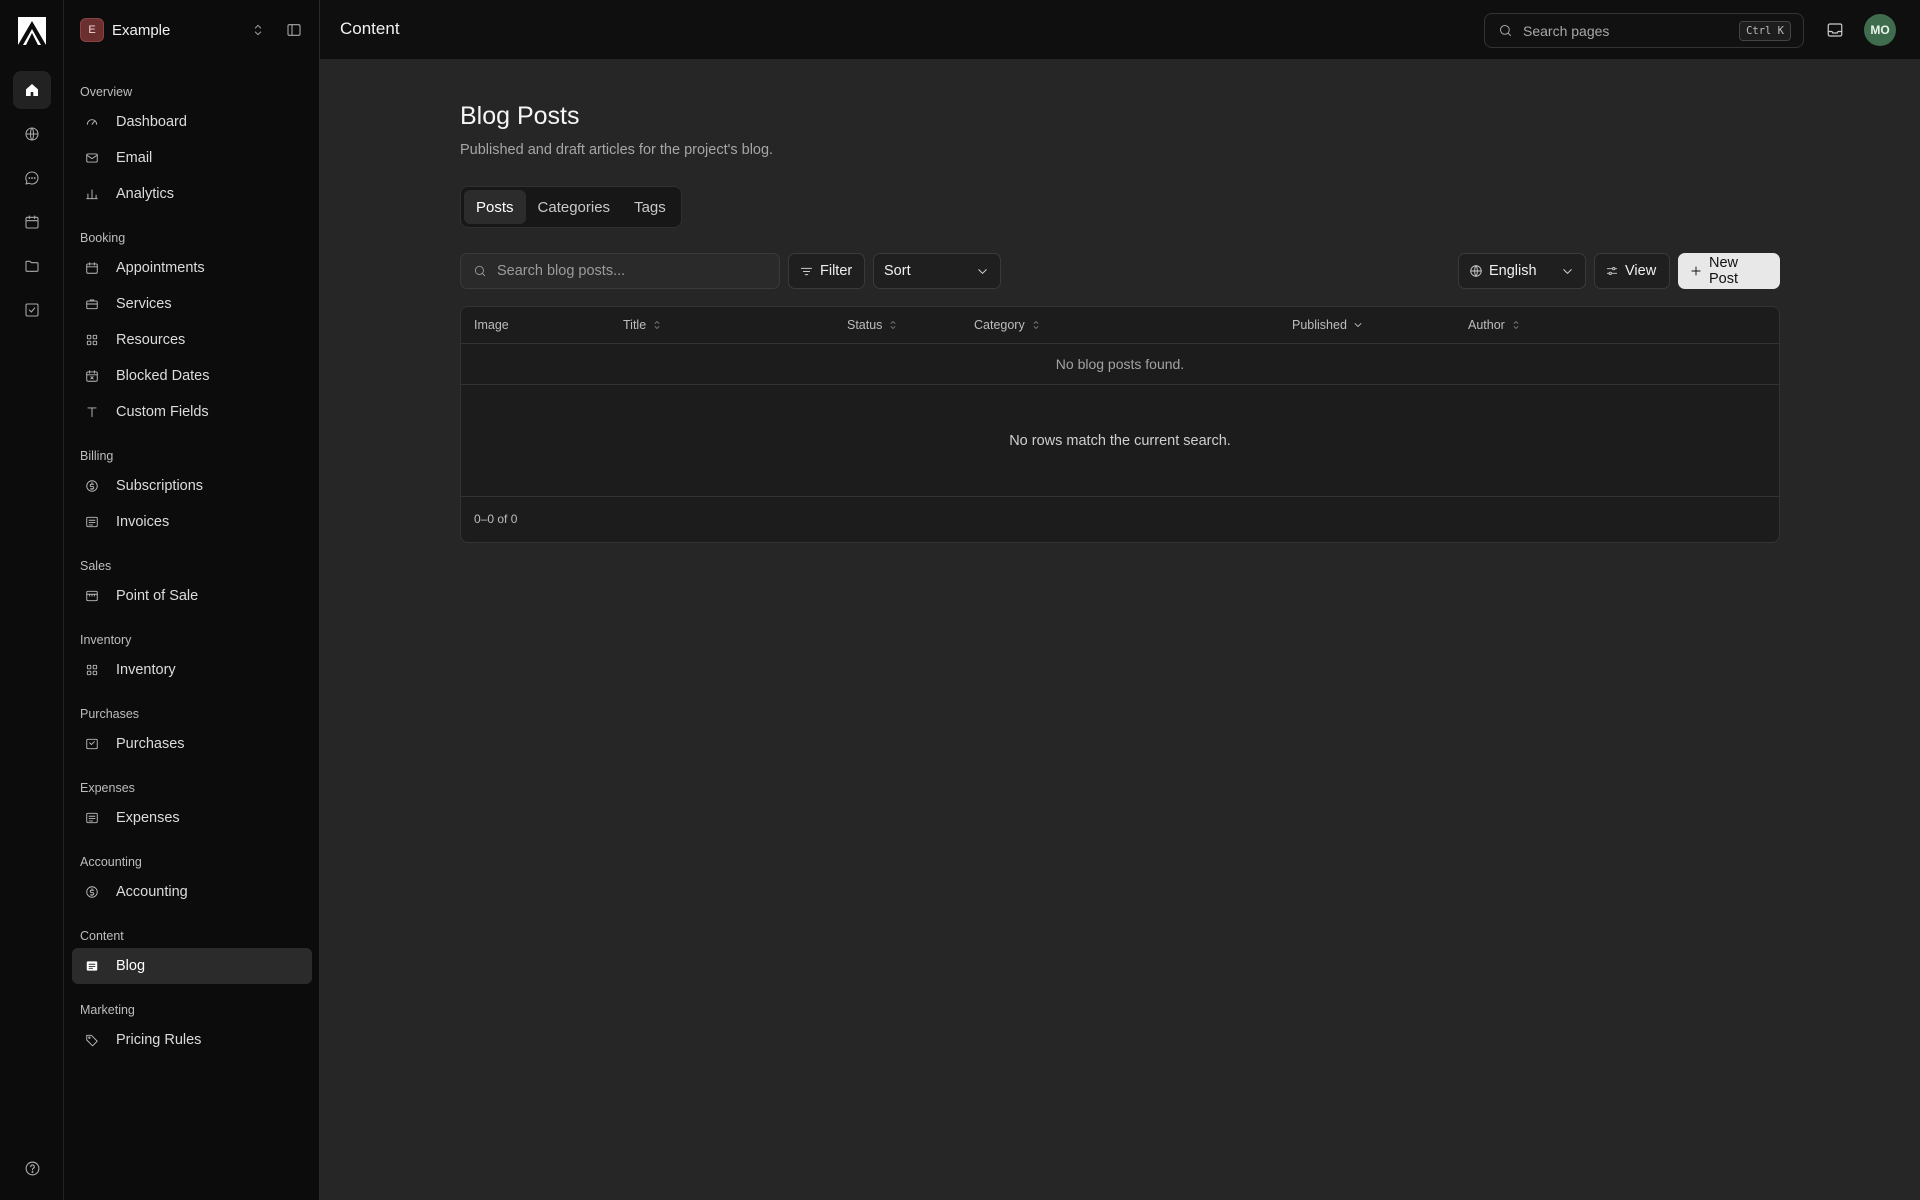 The height and width of the screenshot is (1200, 1920). What do you see at coordinates (1696, 271) in the screenshot?
I see `plus-icon` at bounding box center [1696, 271].